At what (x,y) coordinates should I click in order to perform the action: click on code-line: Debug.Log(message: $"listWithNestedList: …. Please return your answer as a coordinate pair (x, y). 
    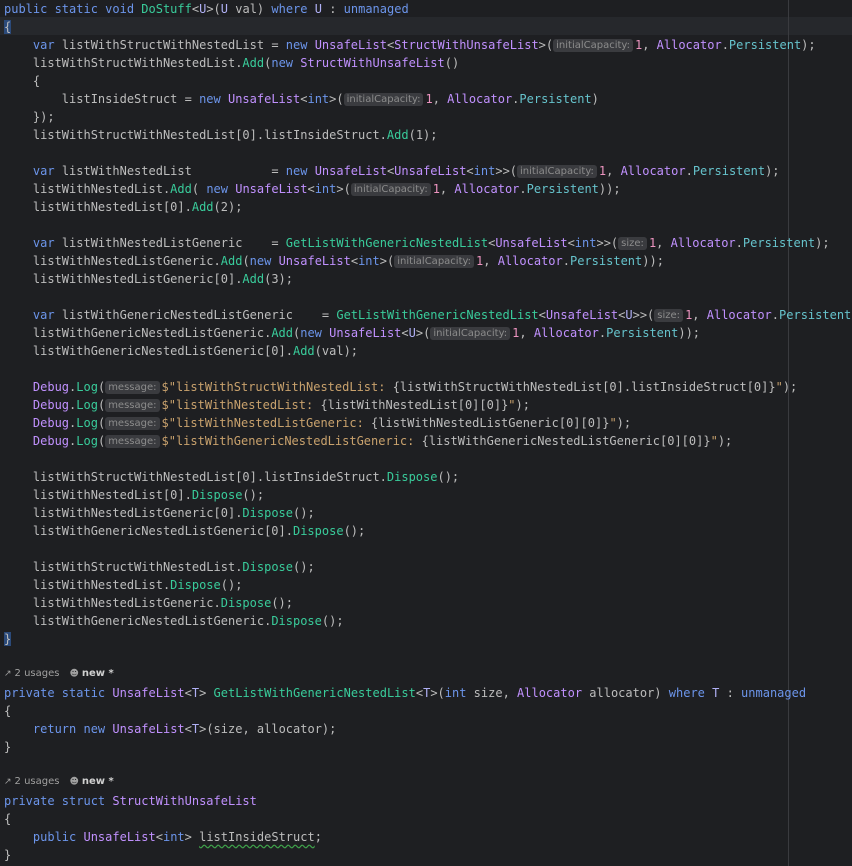
    Looking at the image, I should click on (267, 405).